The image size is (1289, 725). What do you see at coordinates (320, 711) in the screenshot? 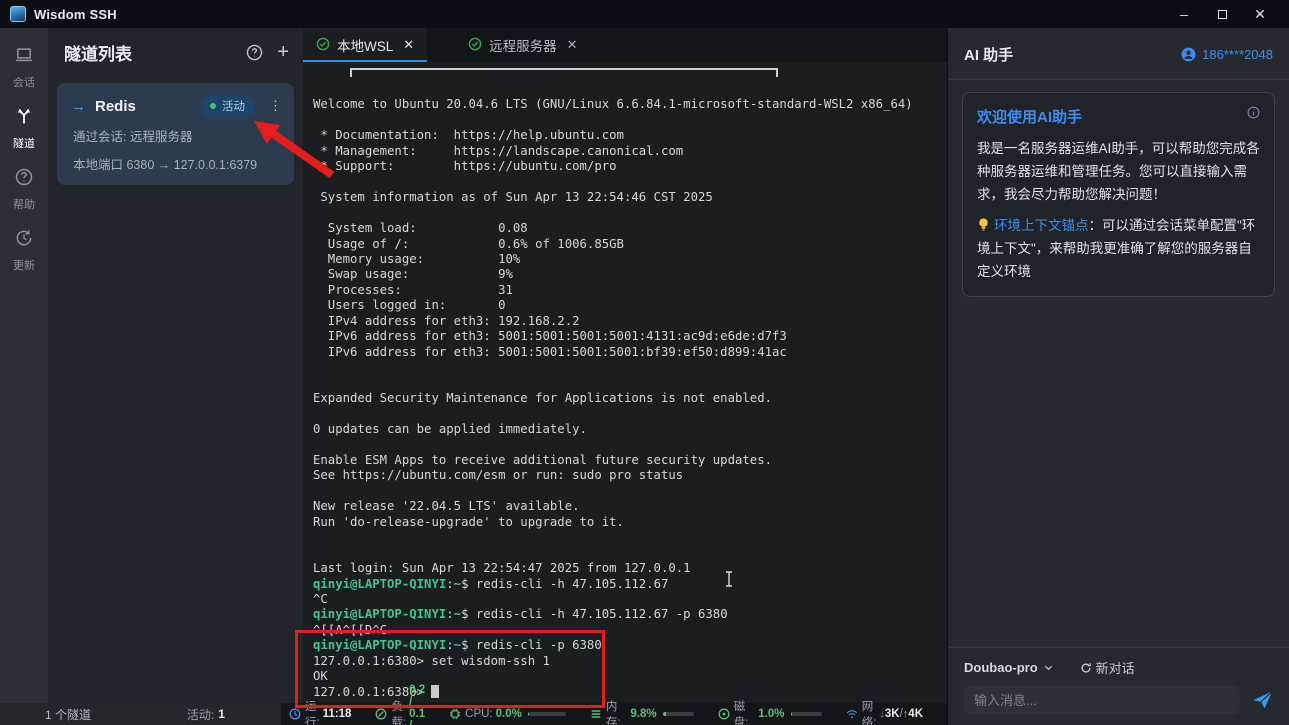
I see `stat-uptime: 运行: 11:18` at bounding box center [320, 711].